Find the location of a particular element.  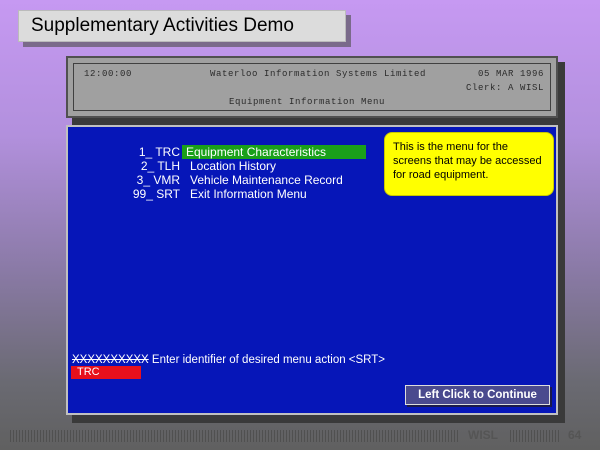

menu-item-code: 1_ TRC is located at coordinates (159, 152).